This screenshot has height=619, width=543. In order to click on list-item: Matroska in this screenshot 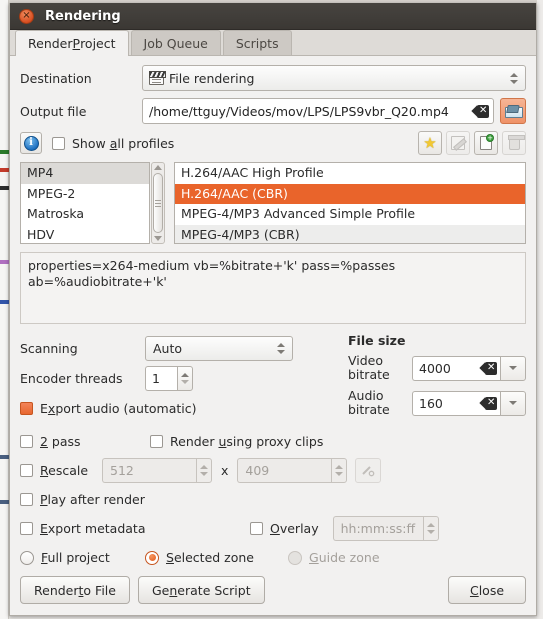, I will do `click(85, 214)`.